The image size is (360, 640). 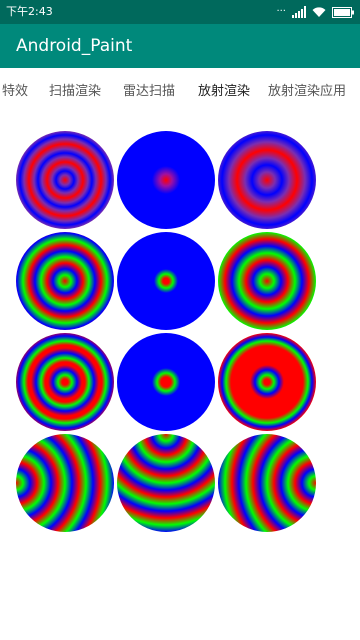 I want to click on radial-circle-r1c2, so click(x=166, y=180).